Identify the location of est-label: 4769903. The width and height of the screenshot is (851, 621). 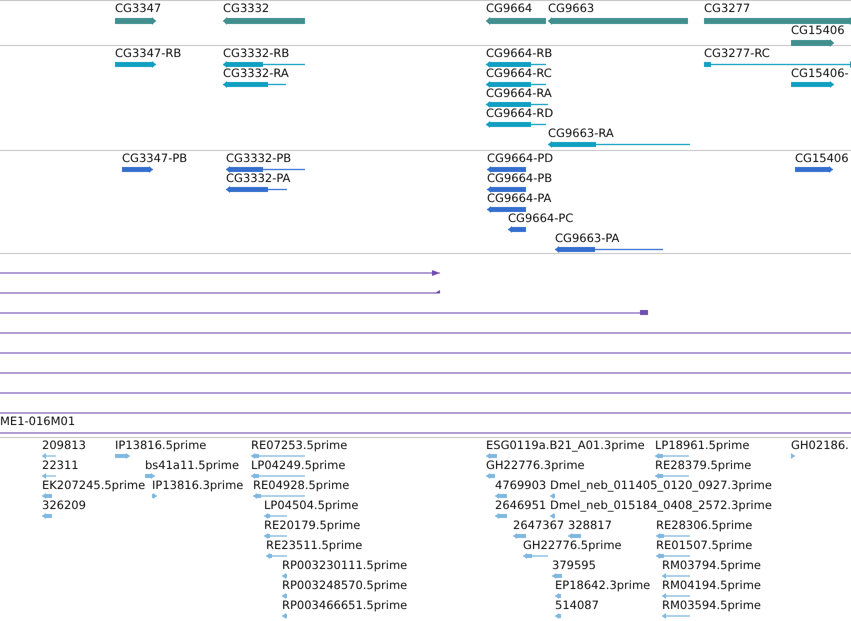
(520, 485).